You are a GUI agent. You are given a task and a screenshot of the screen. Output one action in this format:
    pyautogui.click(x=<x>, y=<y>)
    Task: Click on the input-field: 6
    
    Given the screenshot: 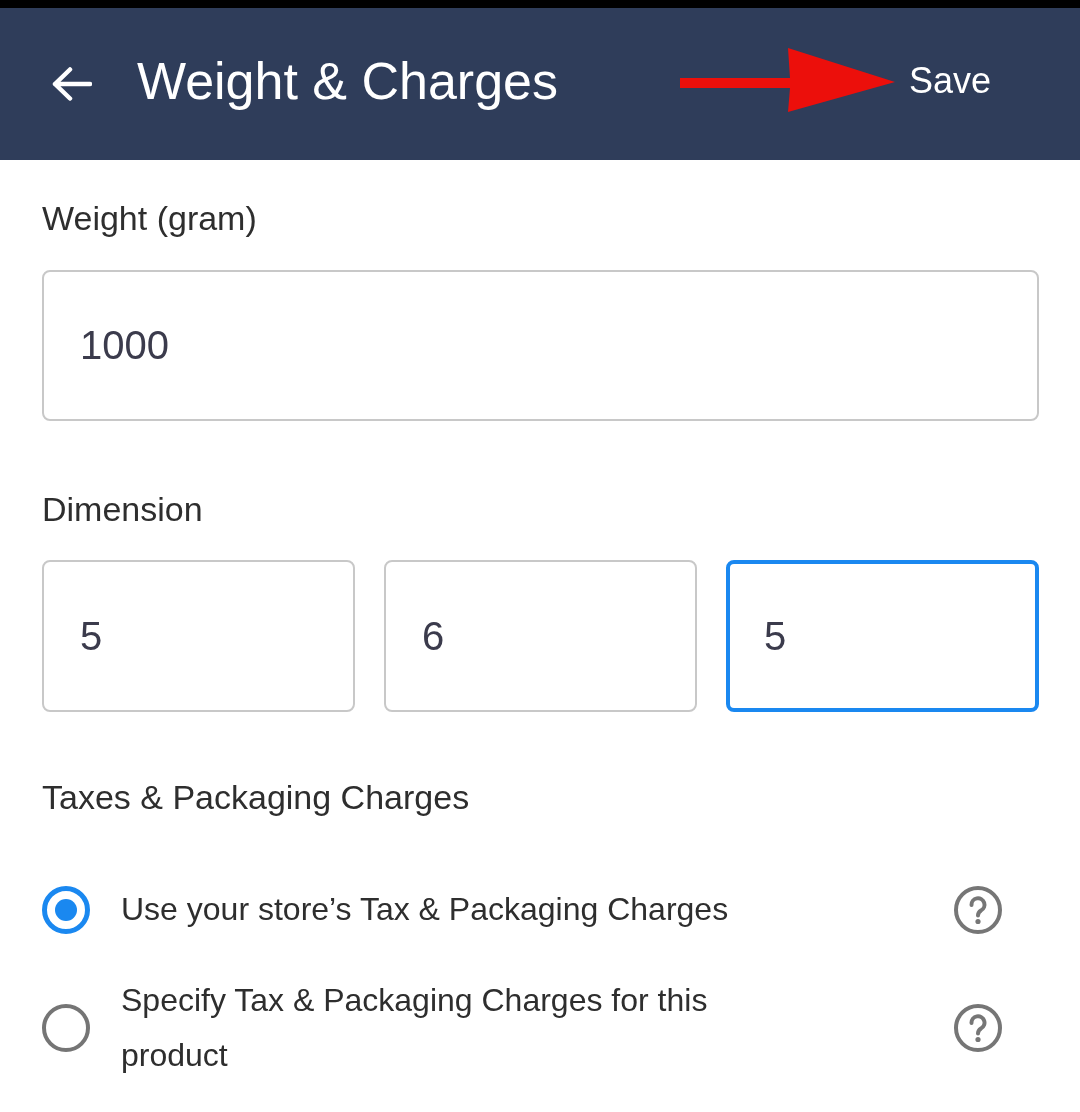 What is the action you would take?
    pyautogui.click(x=540, y=636)
    